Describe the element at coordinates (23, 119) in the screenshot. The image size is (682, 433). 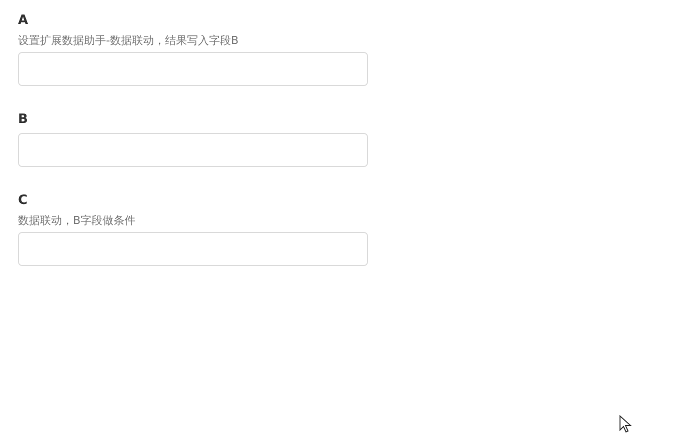
I see `field-label: B` at that location.